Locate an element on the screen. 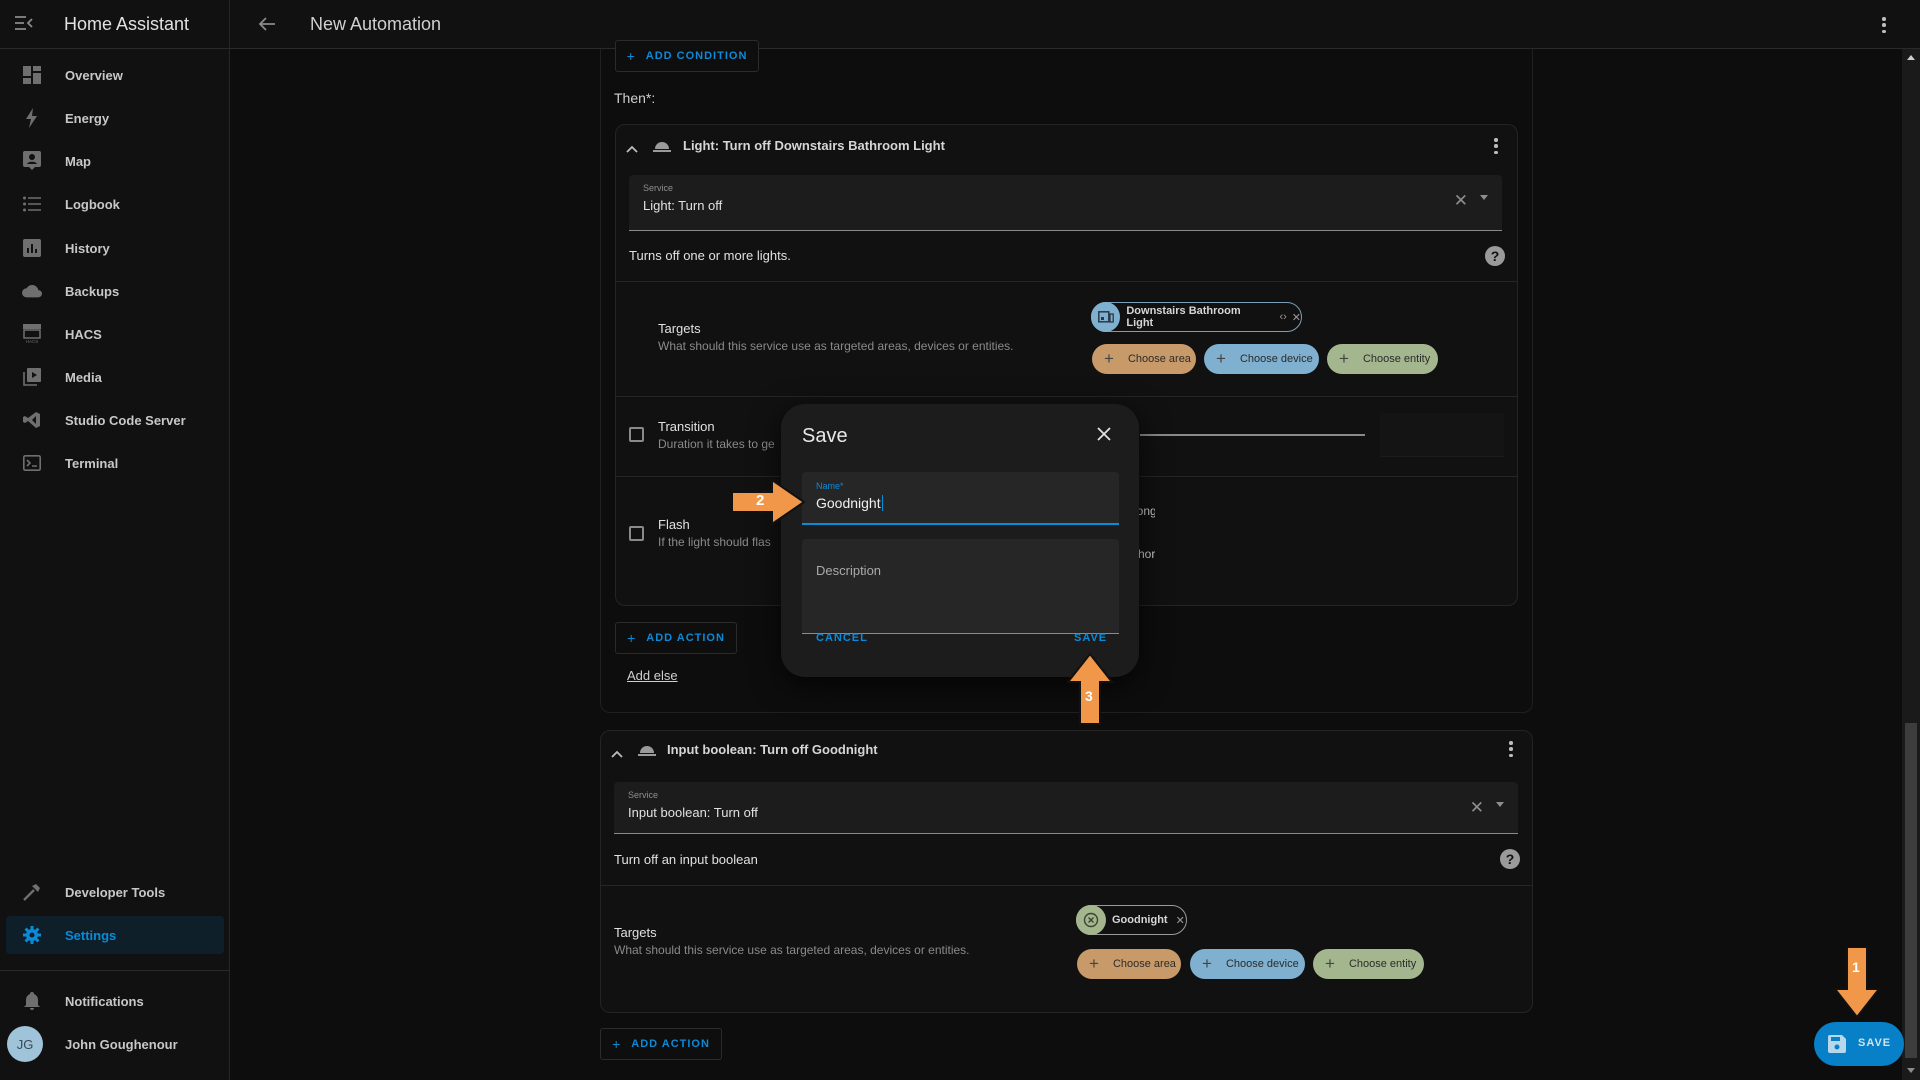 This screenshot has width=1920, height=1080. transition-value-input is located at coordinates (1442, 435).